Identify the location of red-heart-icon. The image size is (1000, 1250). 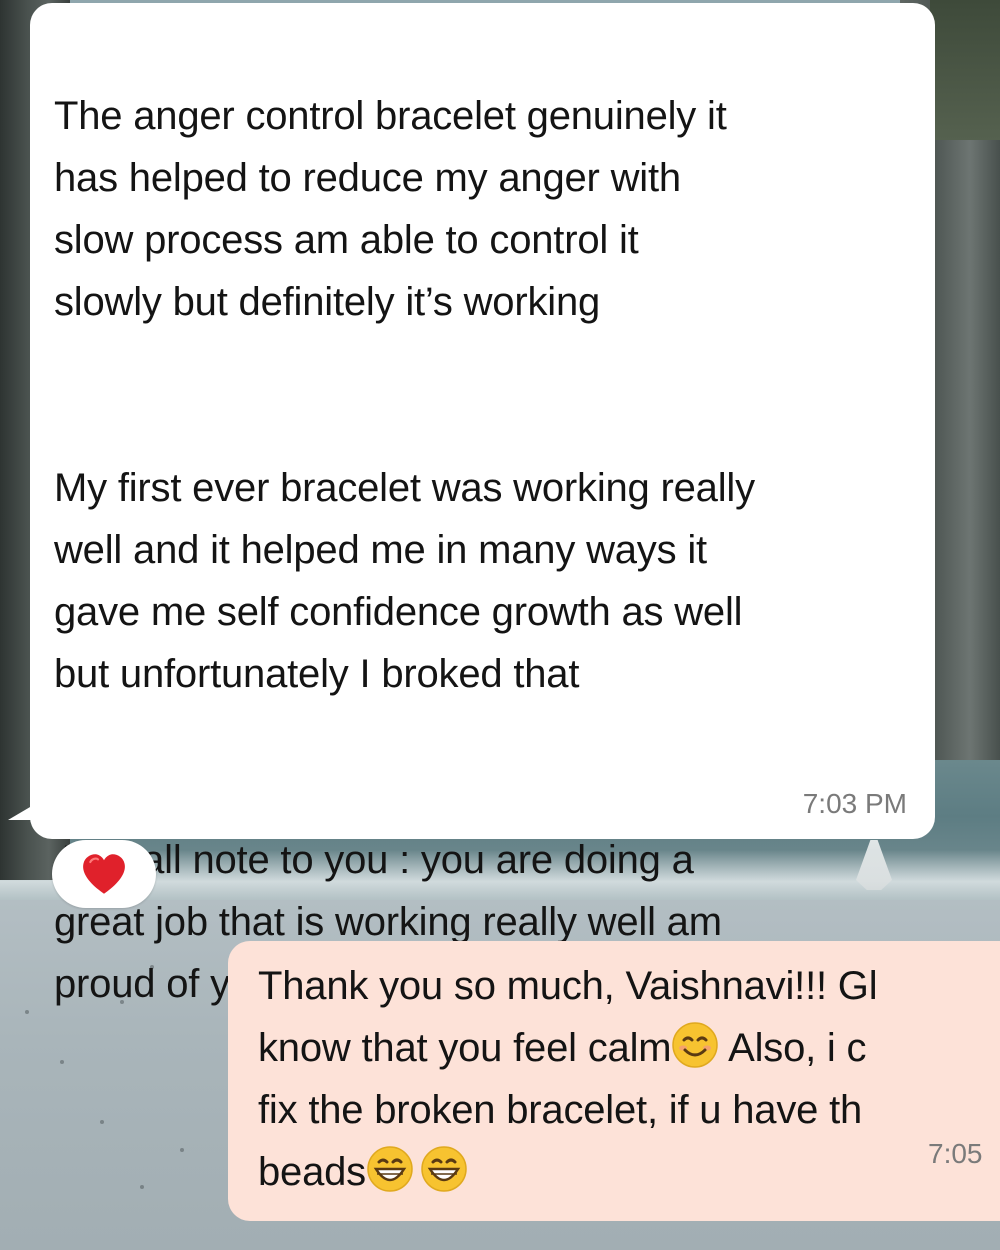
(104, 874).